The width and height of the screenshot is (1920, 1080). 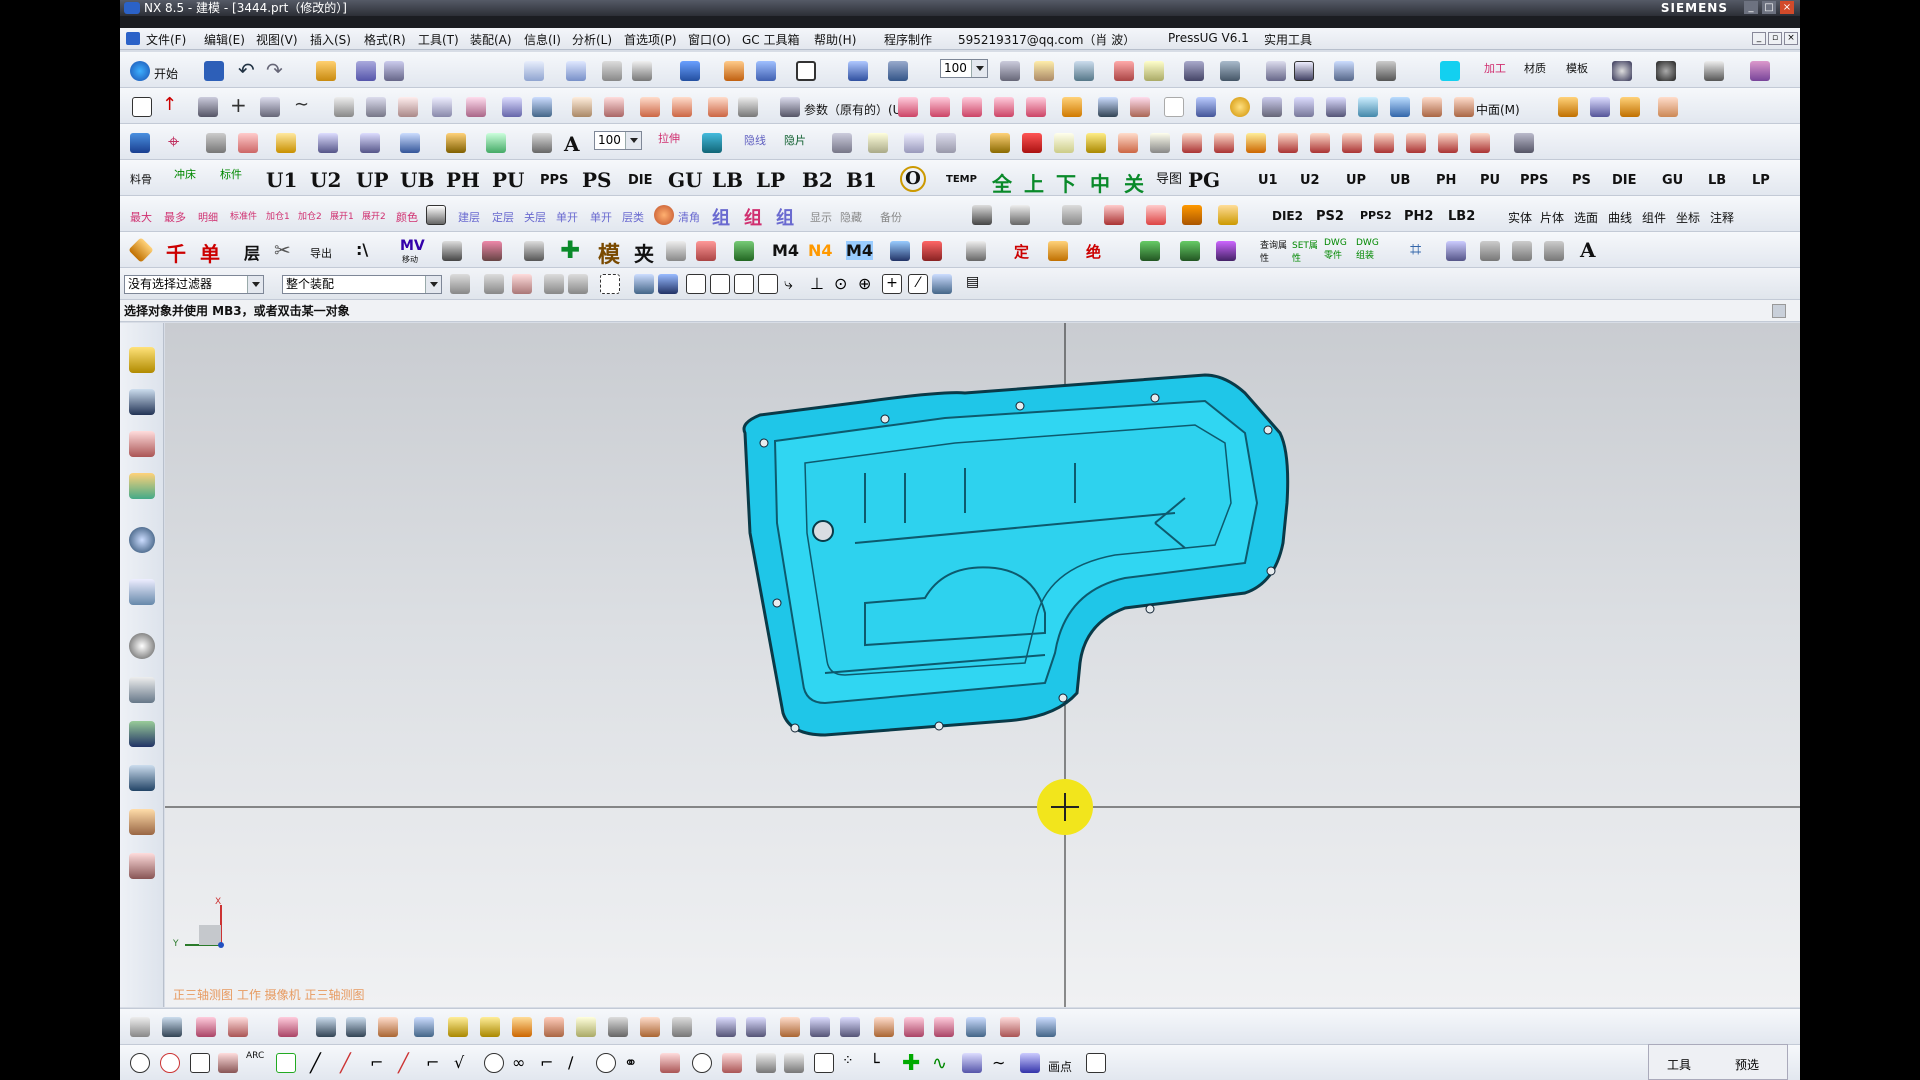 I want to click on user-tool-icon, so click(x=1668, y=107).